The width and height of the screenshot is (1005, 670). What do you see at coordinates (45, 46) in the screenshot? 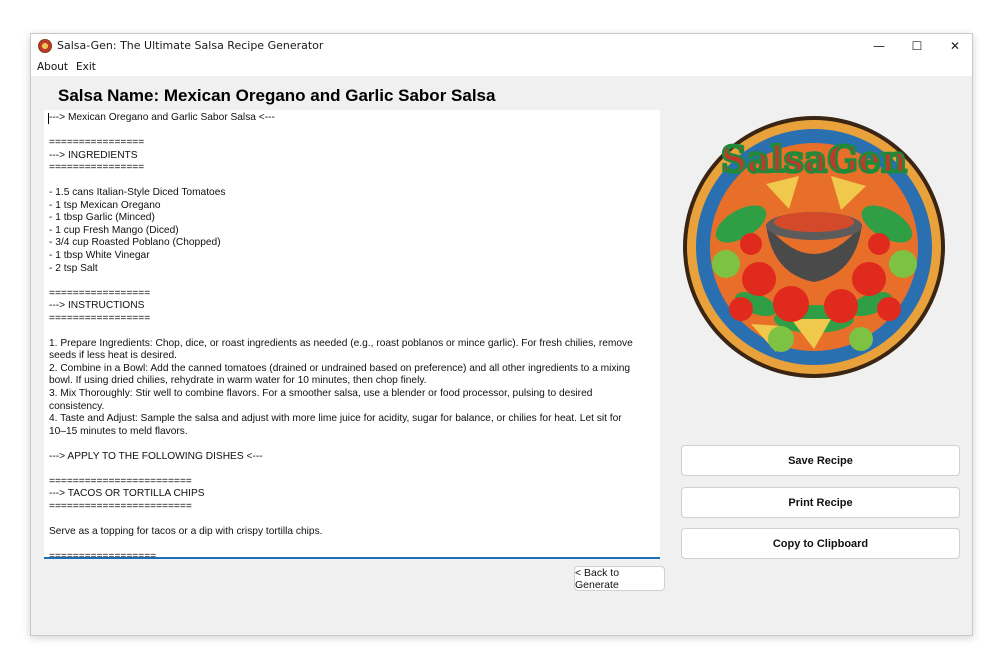
I see `salsa-app-icon` at bounding box center [45, 46].